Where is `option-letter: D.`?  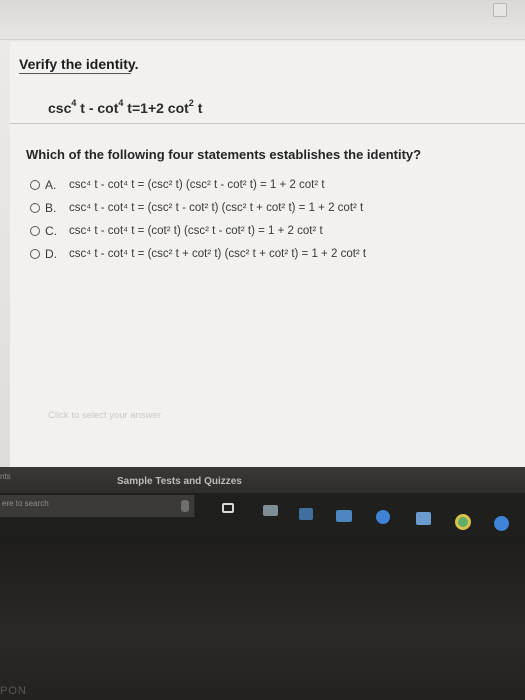
option-letter: D. is located at coordinates (51, 254).